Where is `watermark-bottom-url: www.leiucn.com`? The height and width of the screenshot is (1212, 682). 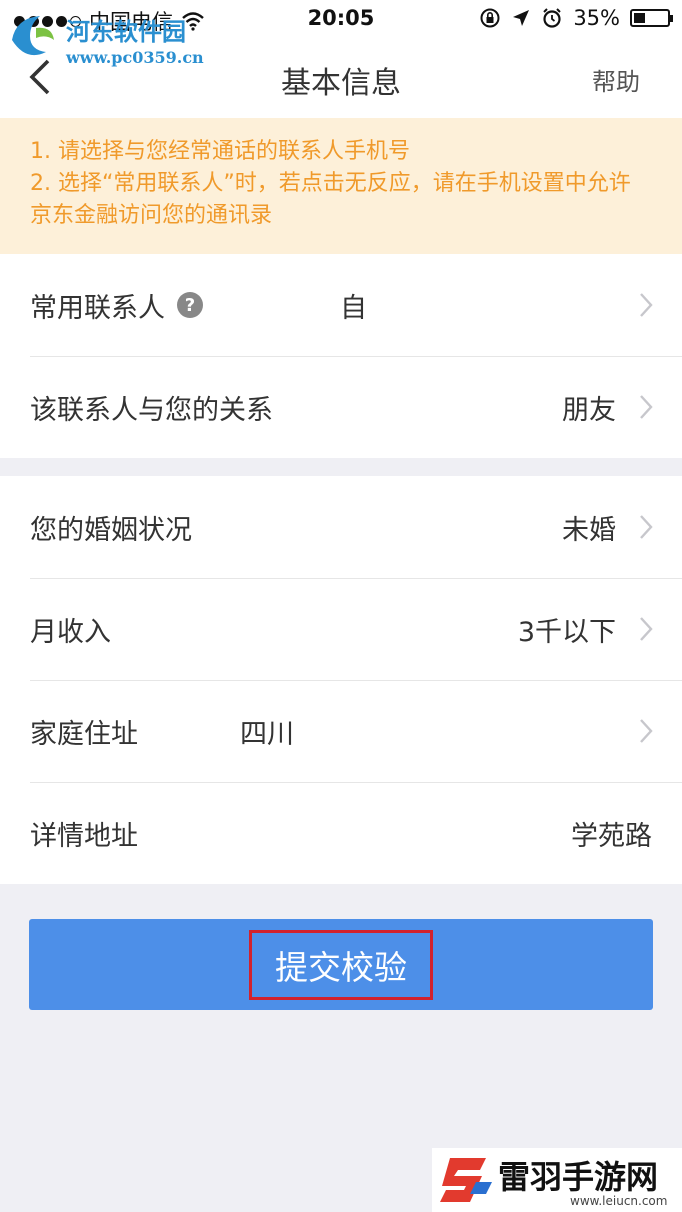 watermark-bottom-url: www.leiucn.com is located at coordinates (619, 1201).